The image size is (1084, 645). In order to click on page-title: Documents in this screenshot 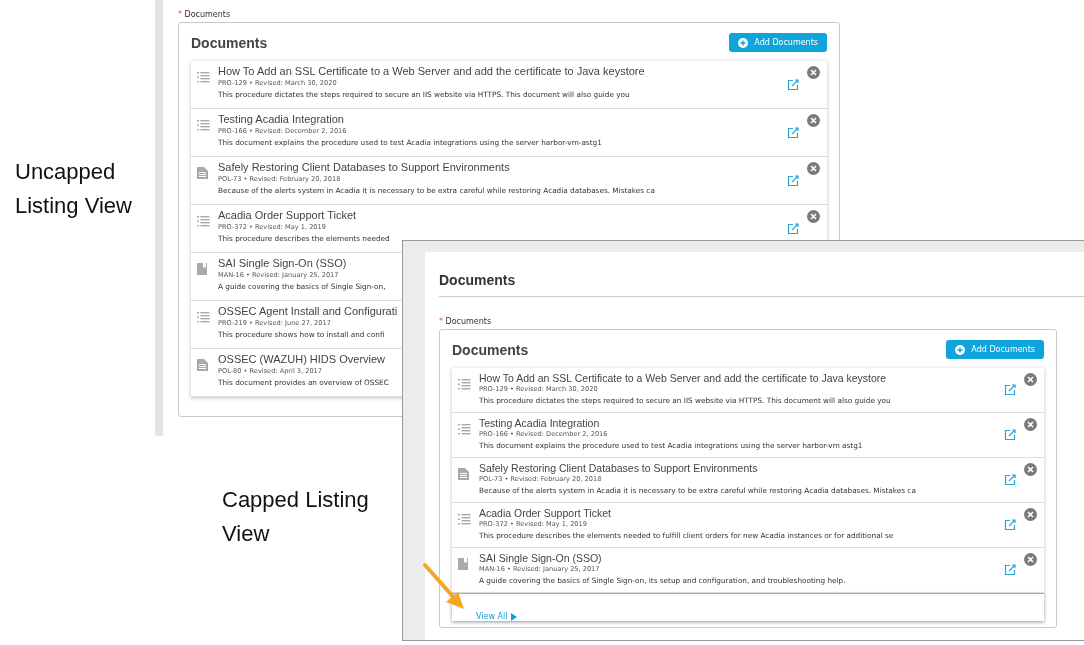, I will do `click(761, 284)`.